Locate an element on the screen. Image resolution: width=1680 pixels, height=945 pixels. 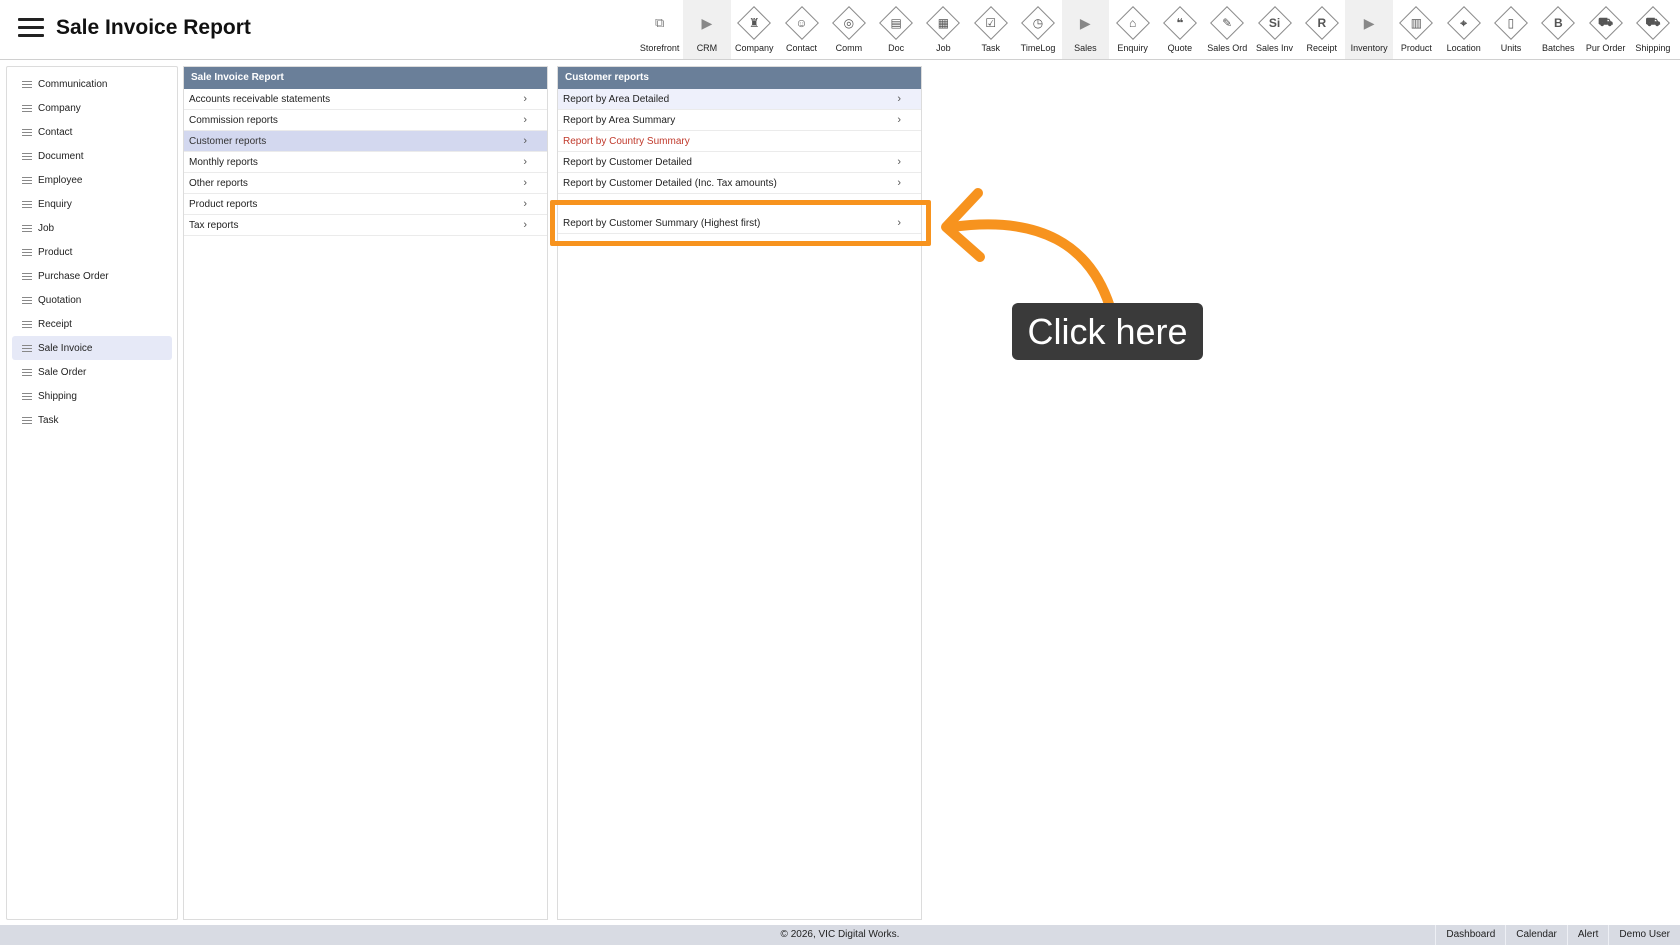
toolbar-label: Pur Order is located at coordinates (1605, 48).